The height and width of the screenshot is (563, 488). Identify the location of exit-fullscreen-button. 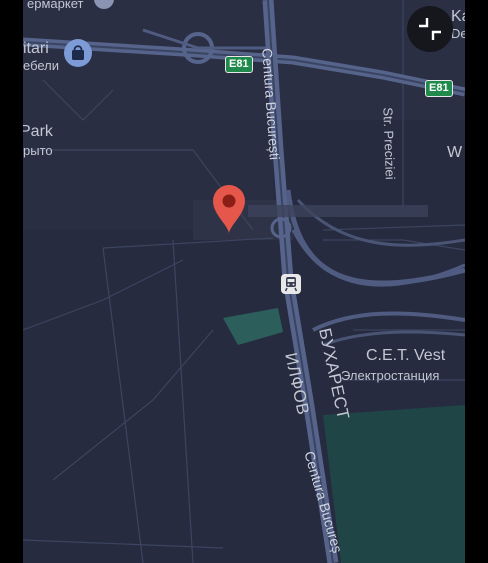
(430, 29).